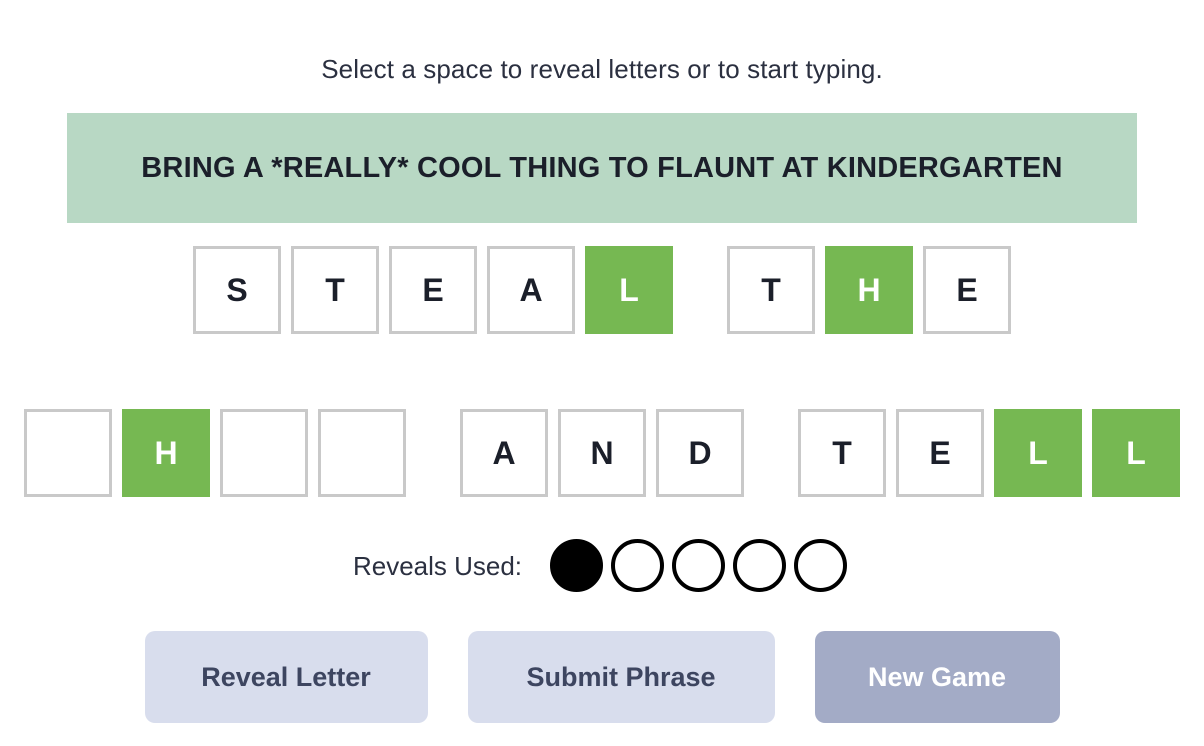 The width and height of the screenshot is (1204, 746). I want to click on reveal-letter-button: Reveal Letter, so click(286, 677).